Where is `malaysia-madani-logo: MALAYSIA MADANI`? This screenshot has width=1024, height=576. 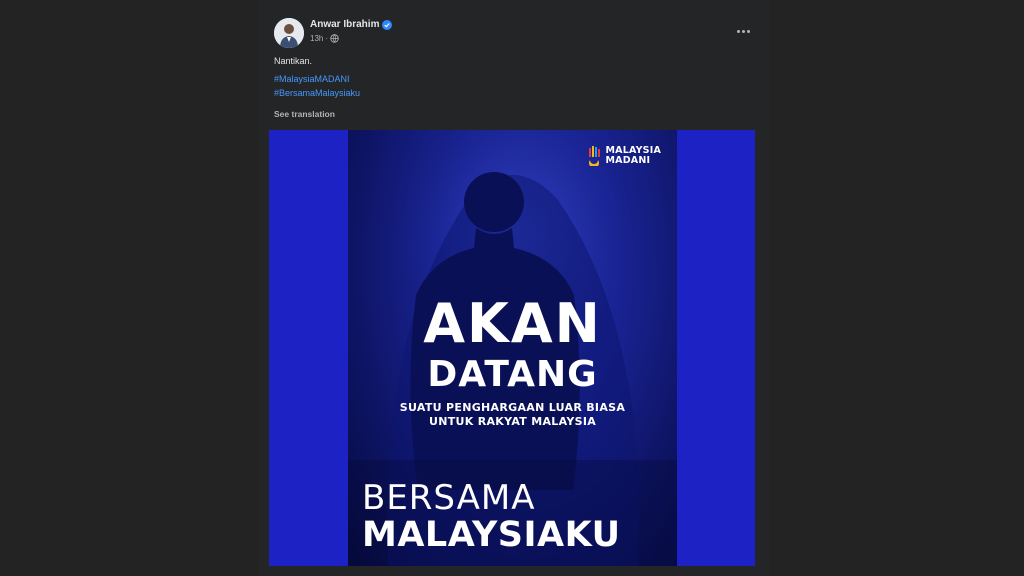
malaysia-madani-logo: MALAYSIA MADANI is located at coordinates (624, 156).